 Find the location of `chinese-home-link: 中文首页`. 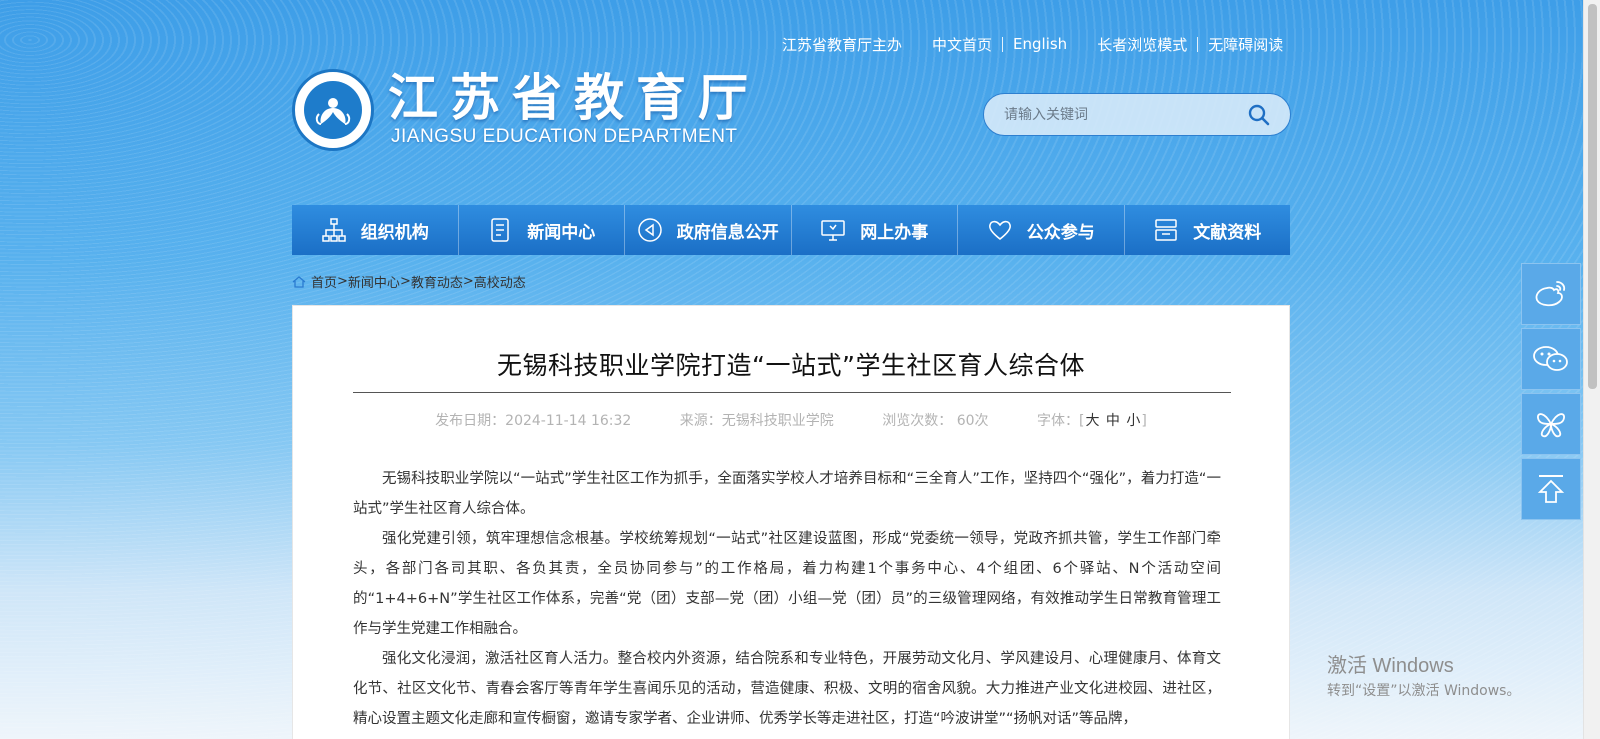

chinese-home-link: 中文首页 is located at coordinates (962, 44).